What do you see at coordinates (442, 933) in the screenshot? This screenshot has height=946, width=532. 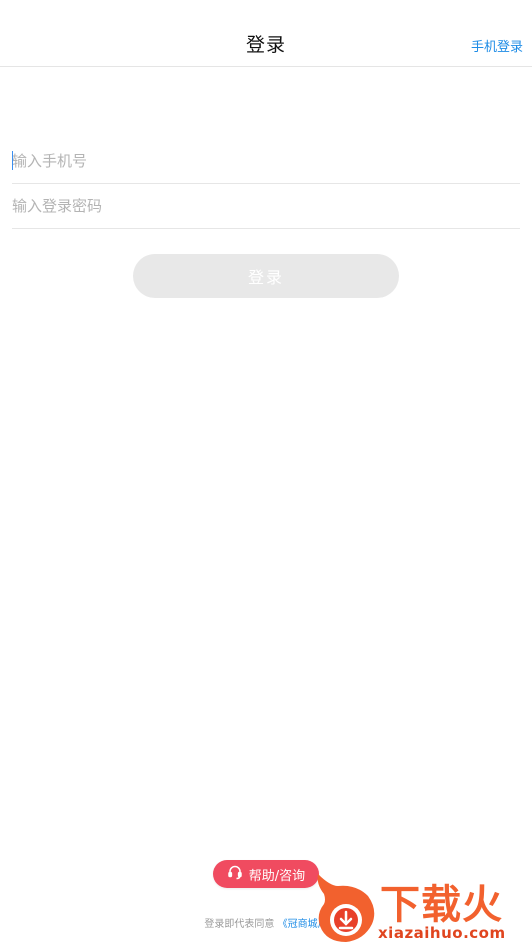 I see `watermark-domain: xiazaihuo.com` at bounding box center [442, 933].